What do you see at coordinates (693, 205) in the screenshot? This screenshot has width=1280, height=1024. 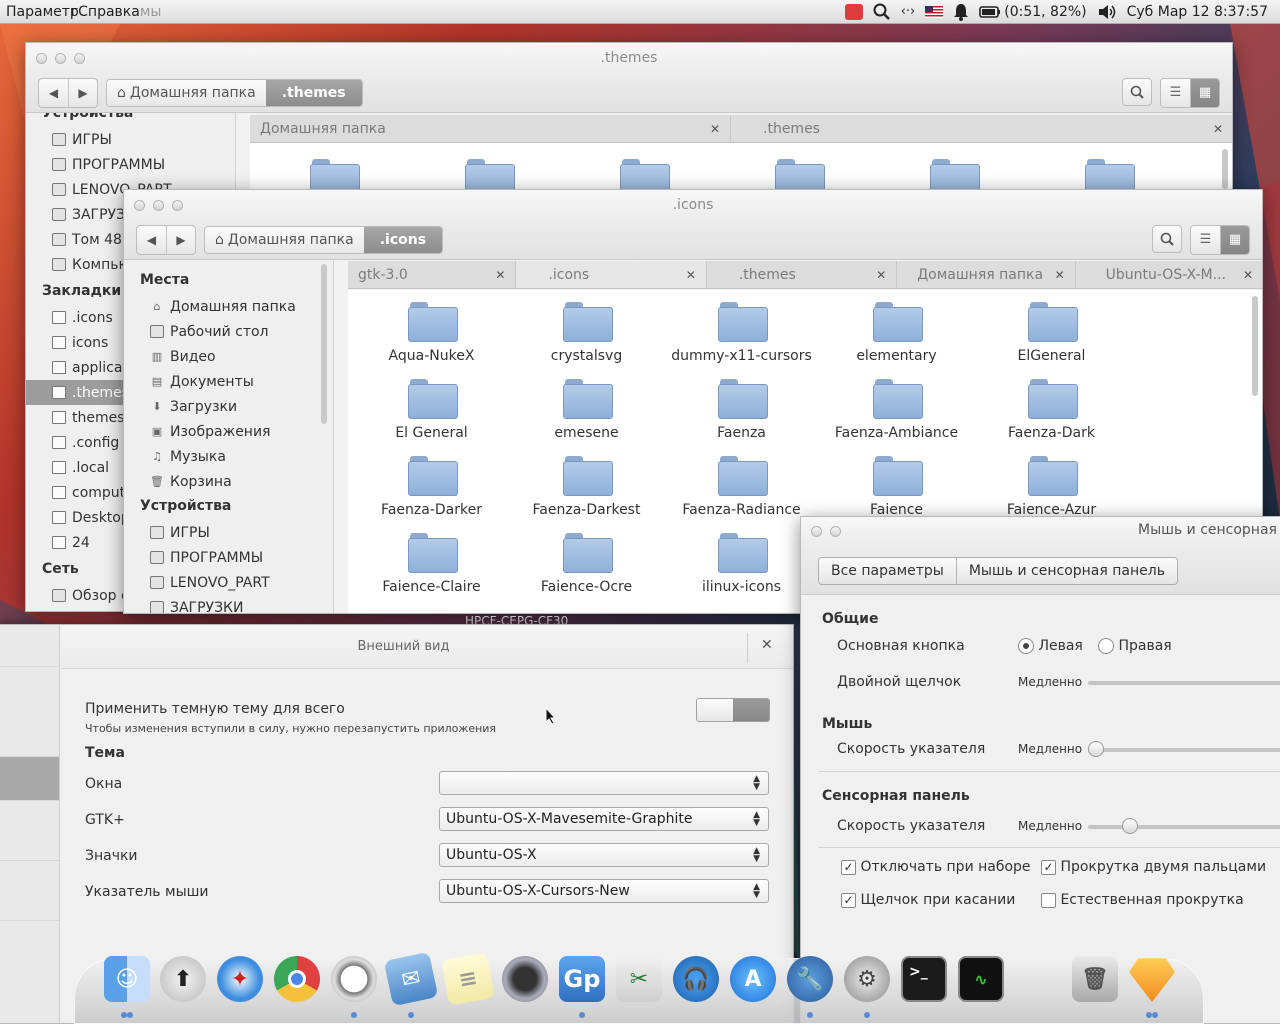 I see `icons-window-titlebar: .icons` at bounding box center [693, 205].